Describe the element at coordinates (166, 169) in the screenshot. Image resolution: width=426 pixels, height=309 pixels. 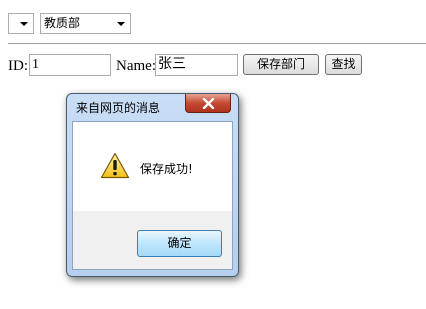
I see `dialog-message: 保存成功!` at that location.